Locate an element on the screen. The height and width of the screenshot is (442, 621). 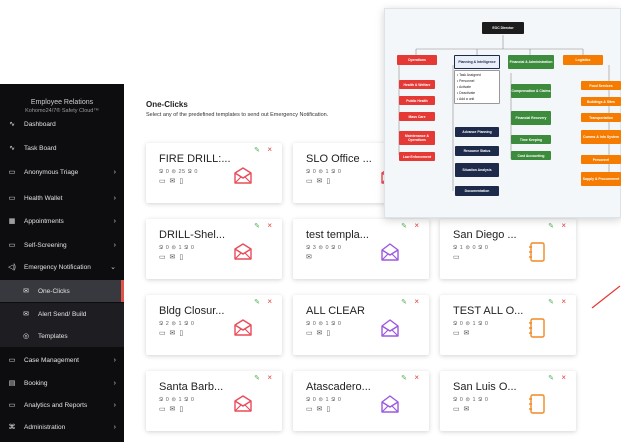
card-recipient-counts: Ջ 1 ⊜ 0 Ջ 0 is located at coordinates (471, 248).